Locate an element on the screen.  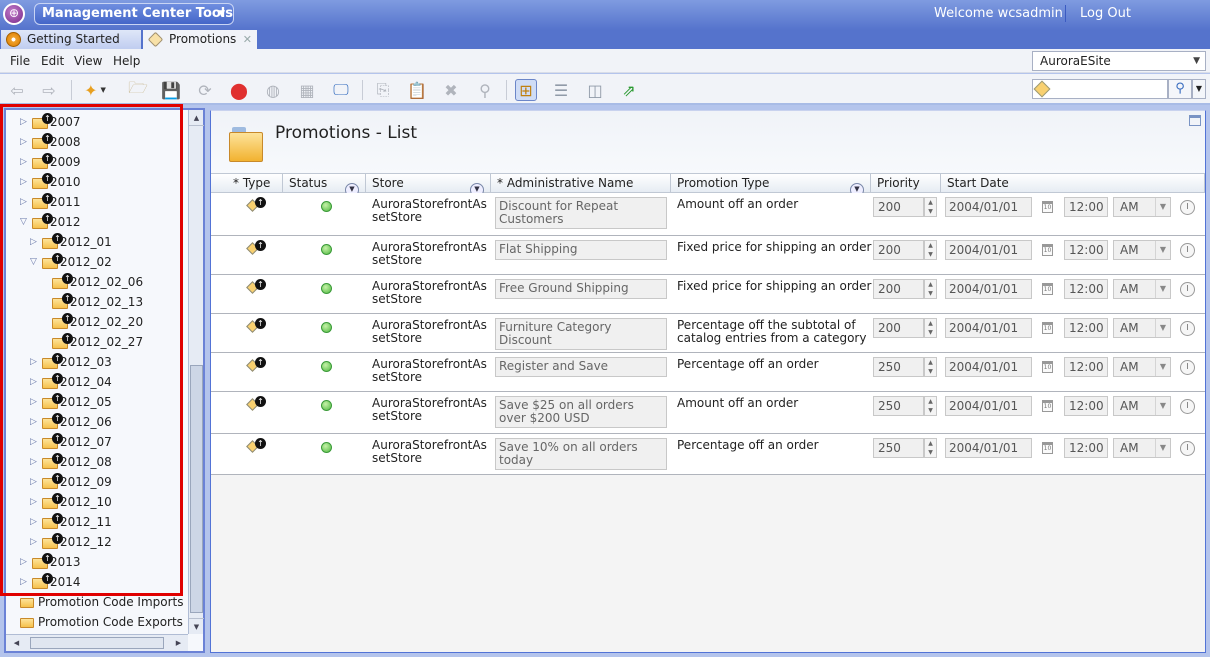
tree-vertical-scrollbar: ▲ ▼ is located at coordinates (196, 372).